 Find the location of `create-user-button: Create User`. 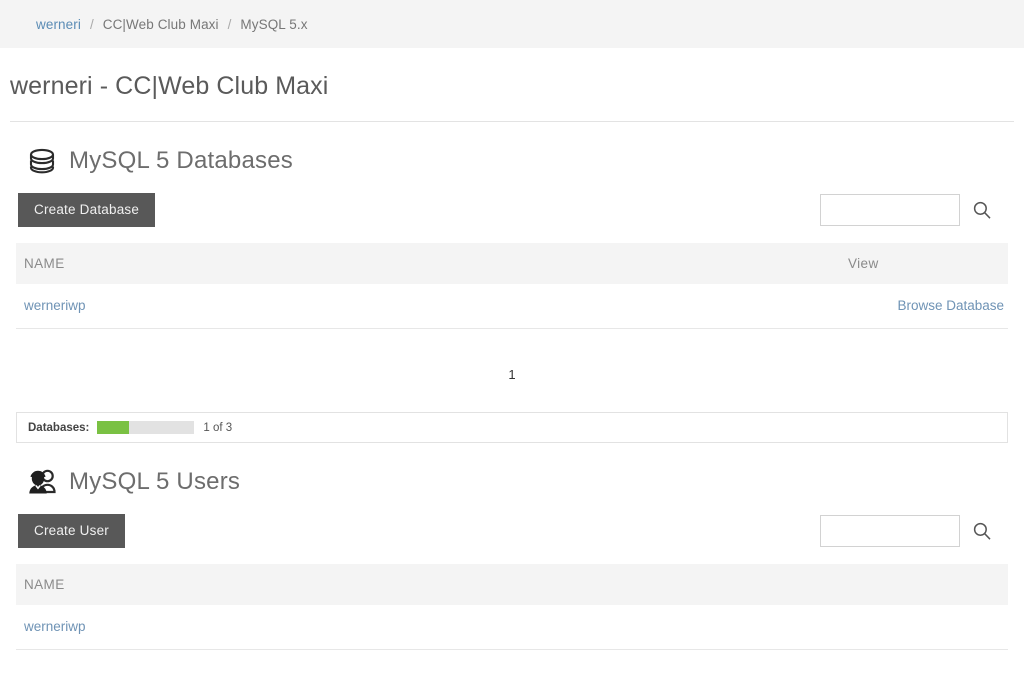

create-user-button: Create User is located at coordinates (71, 531).